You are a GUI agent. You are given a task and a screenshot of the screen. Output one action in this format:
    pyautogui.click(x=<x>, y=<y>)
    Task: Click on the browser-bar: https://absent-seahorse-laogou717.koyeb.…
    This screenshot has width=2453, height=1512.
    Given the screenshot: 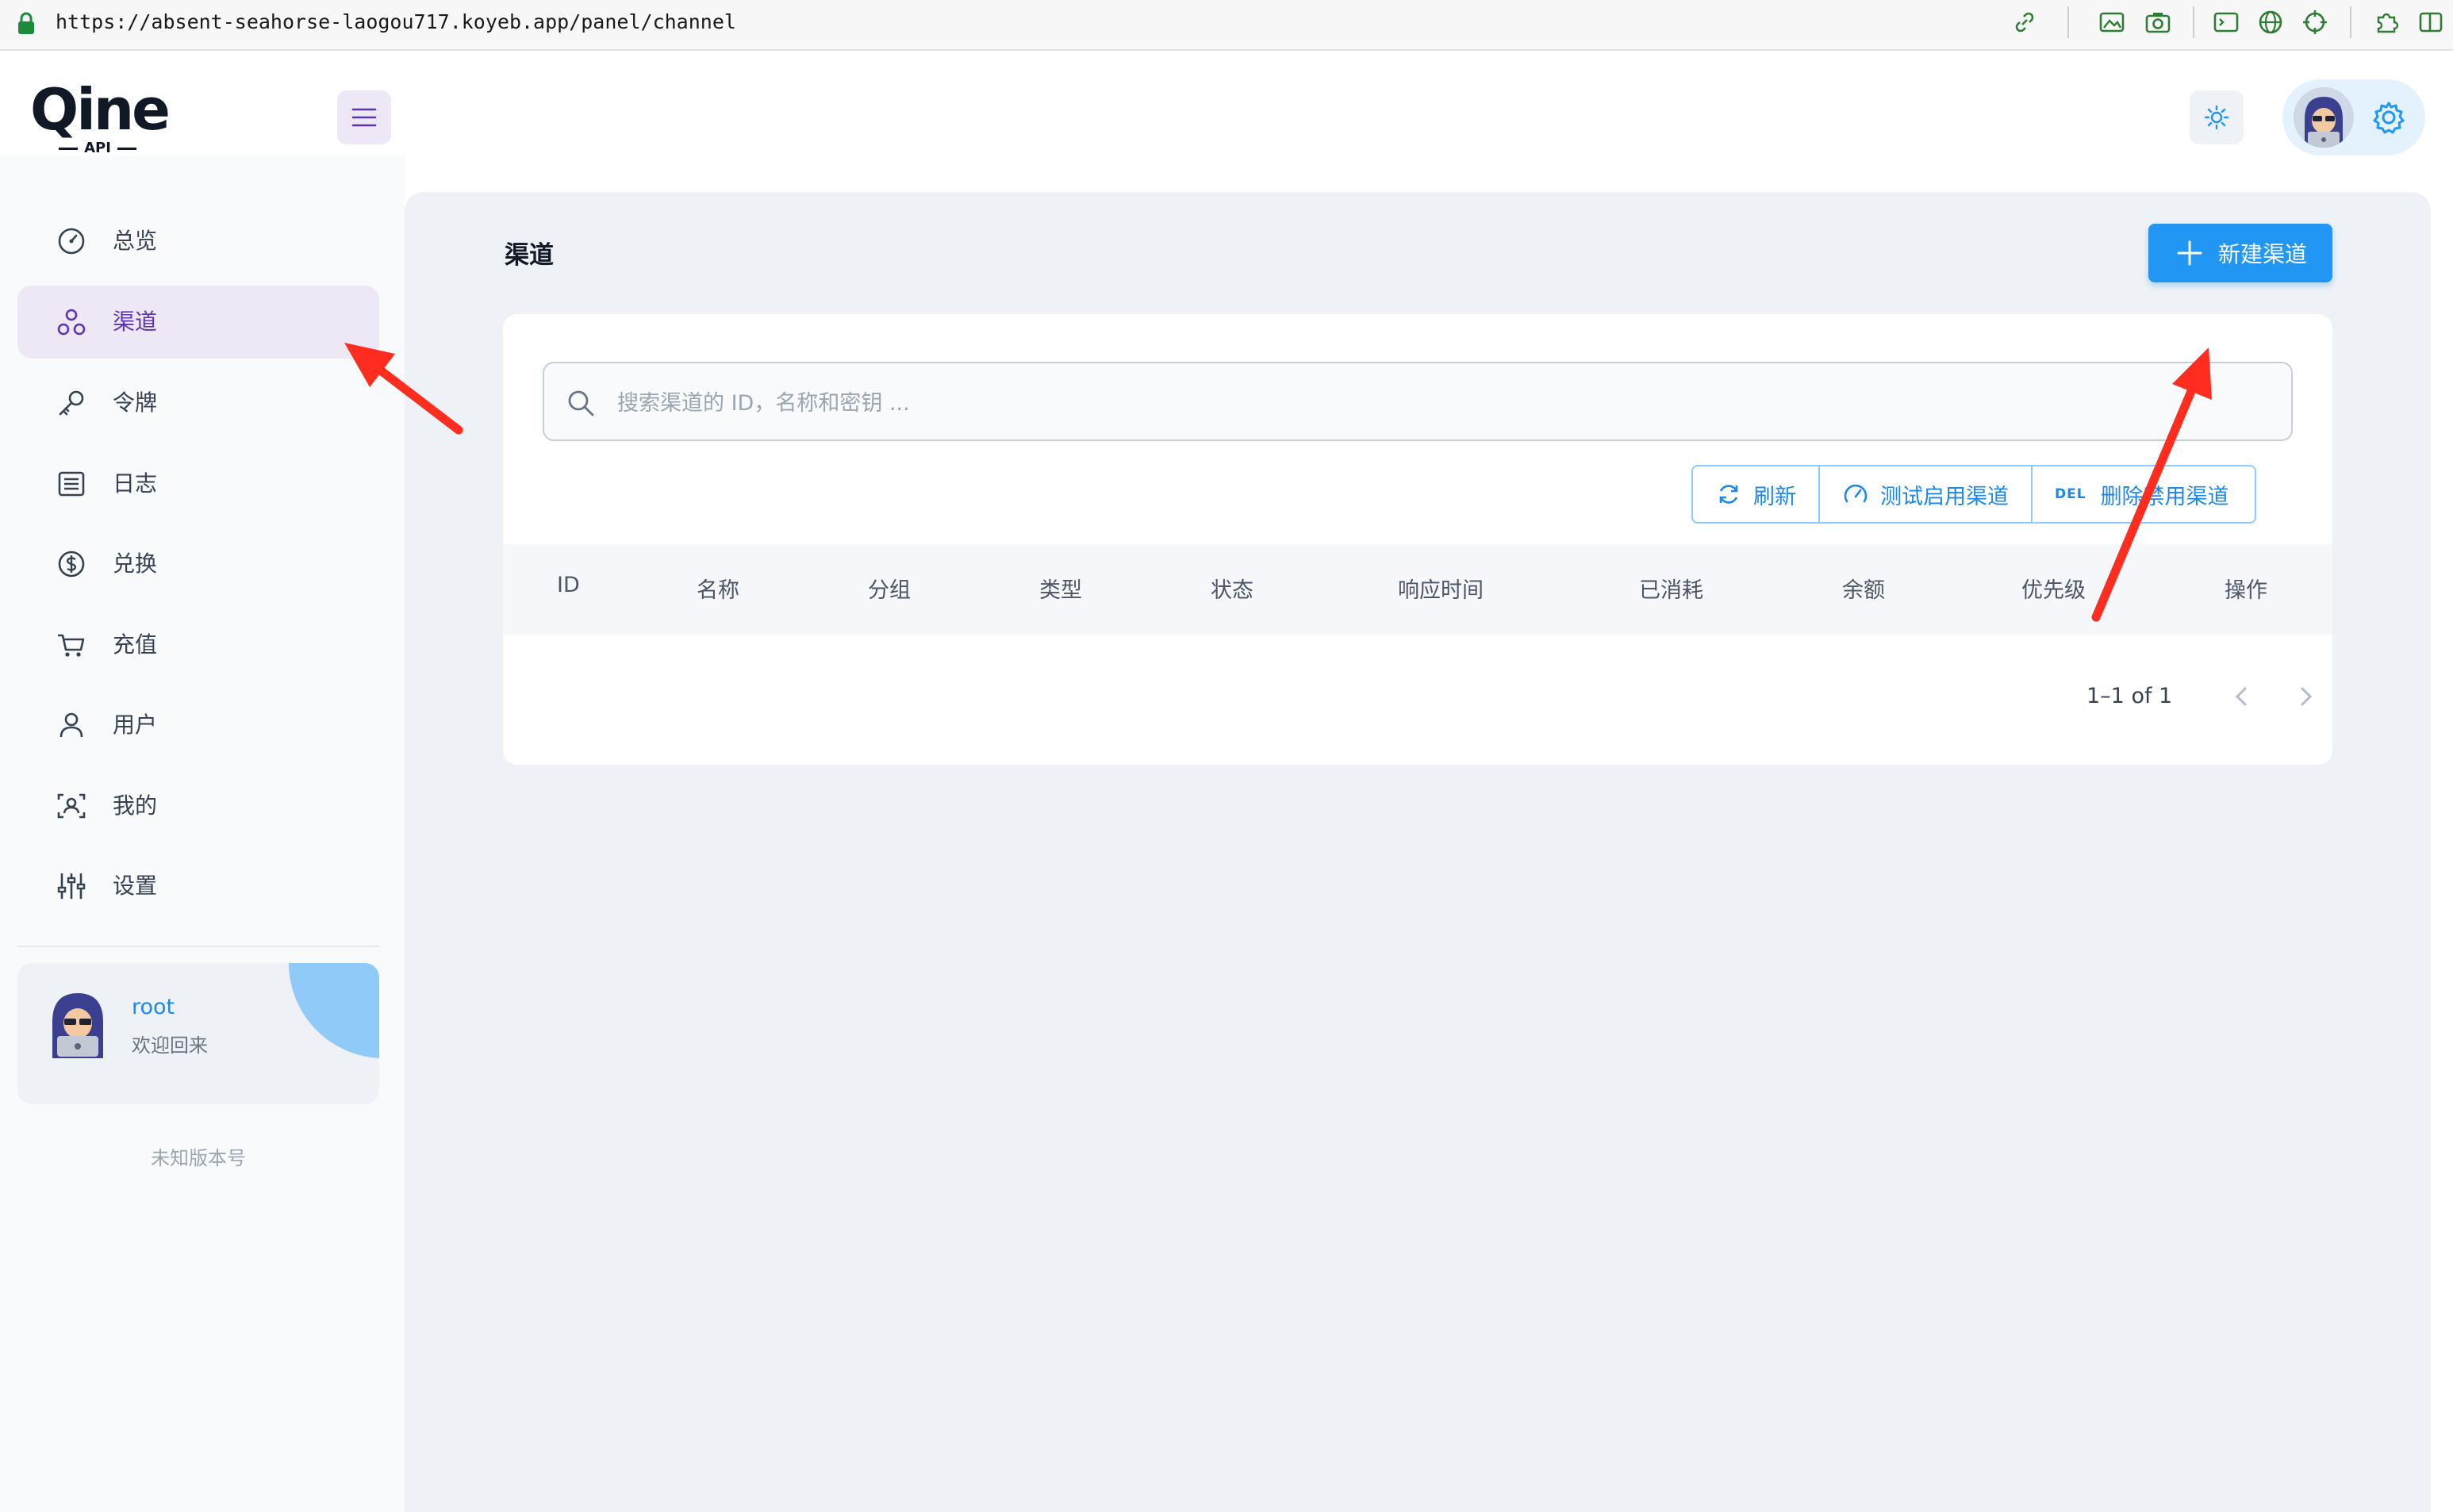 What is the action you would take?
    pyautogui.click(x=1226, y=26)
    